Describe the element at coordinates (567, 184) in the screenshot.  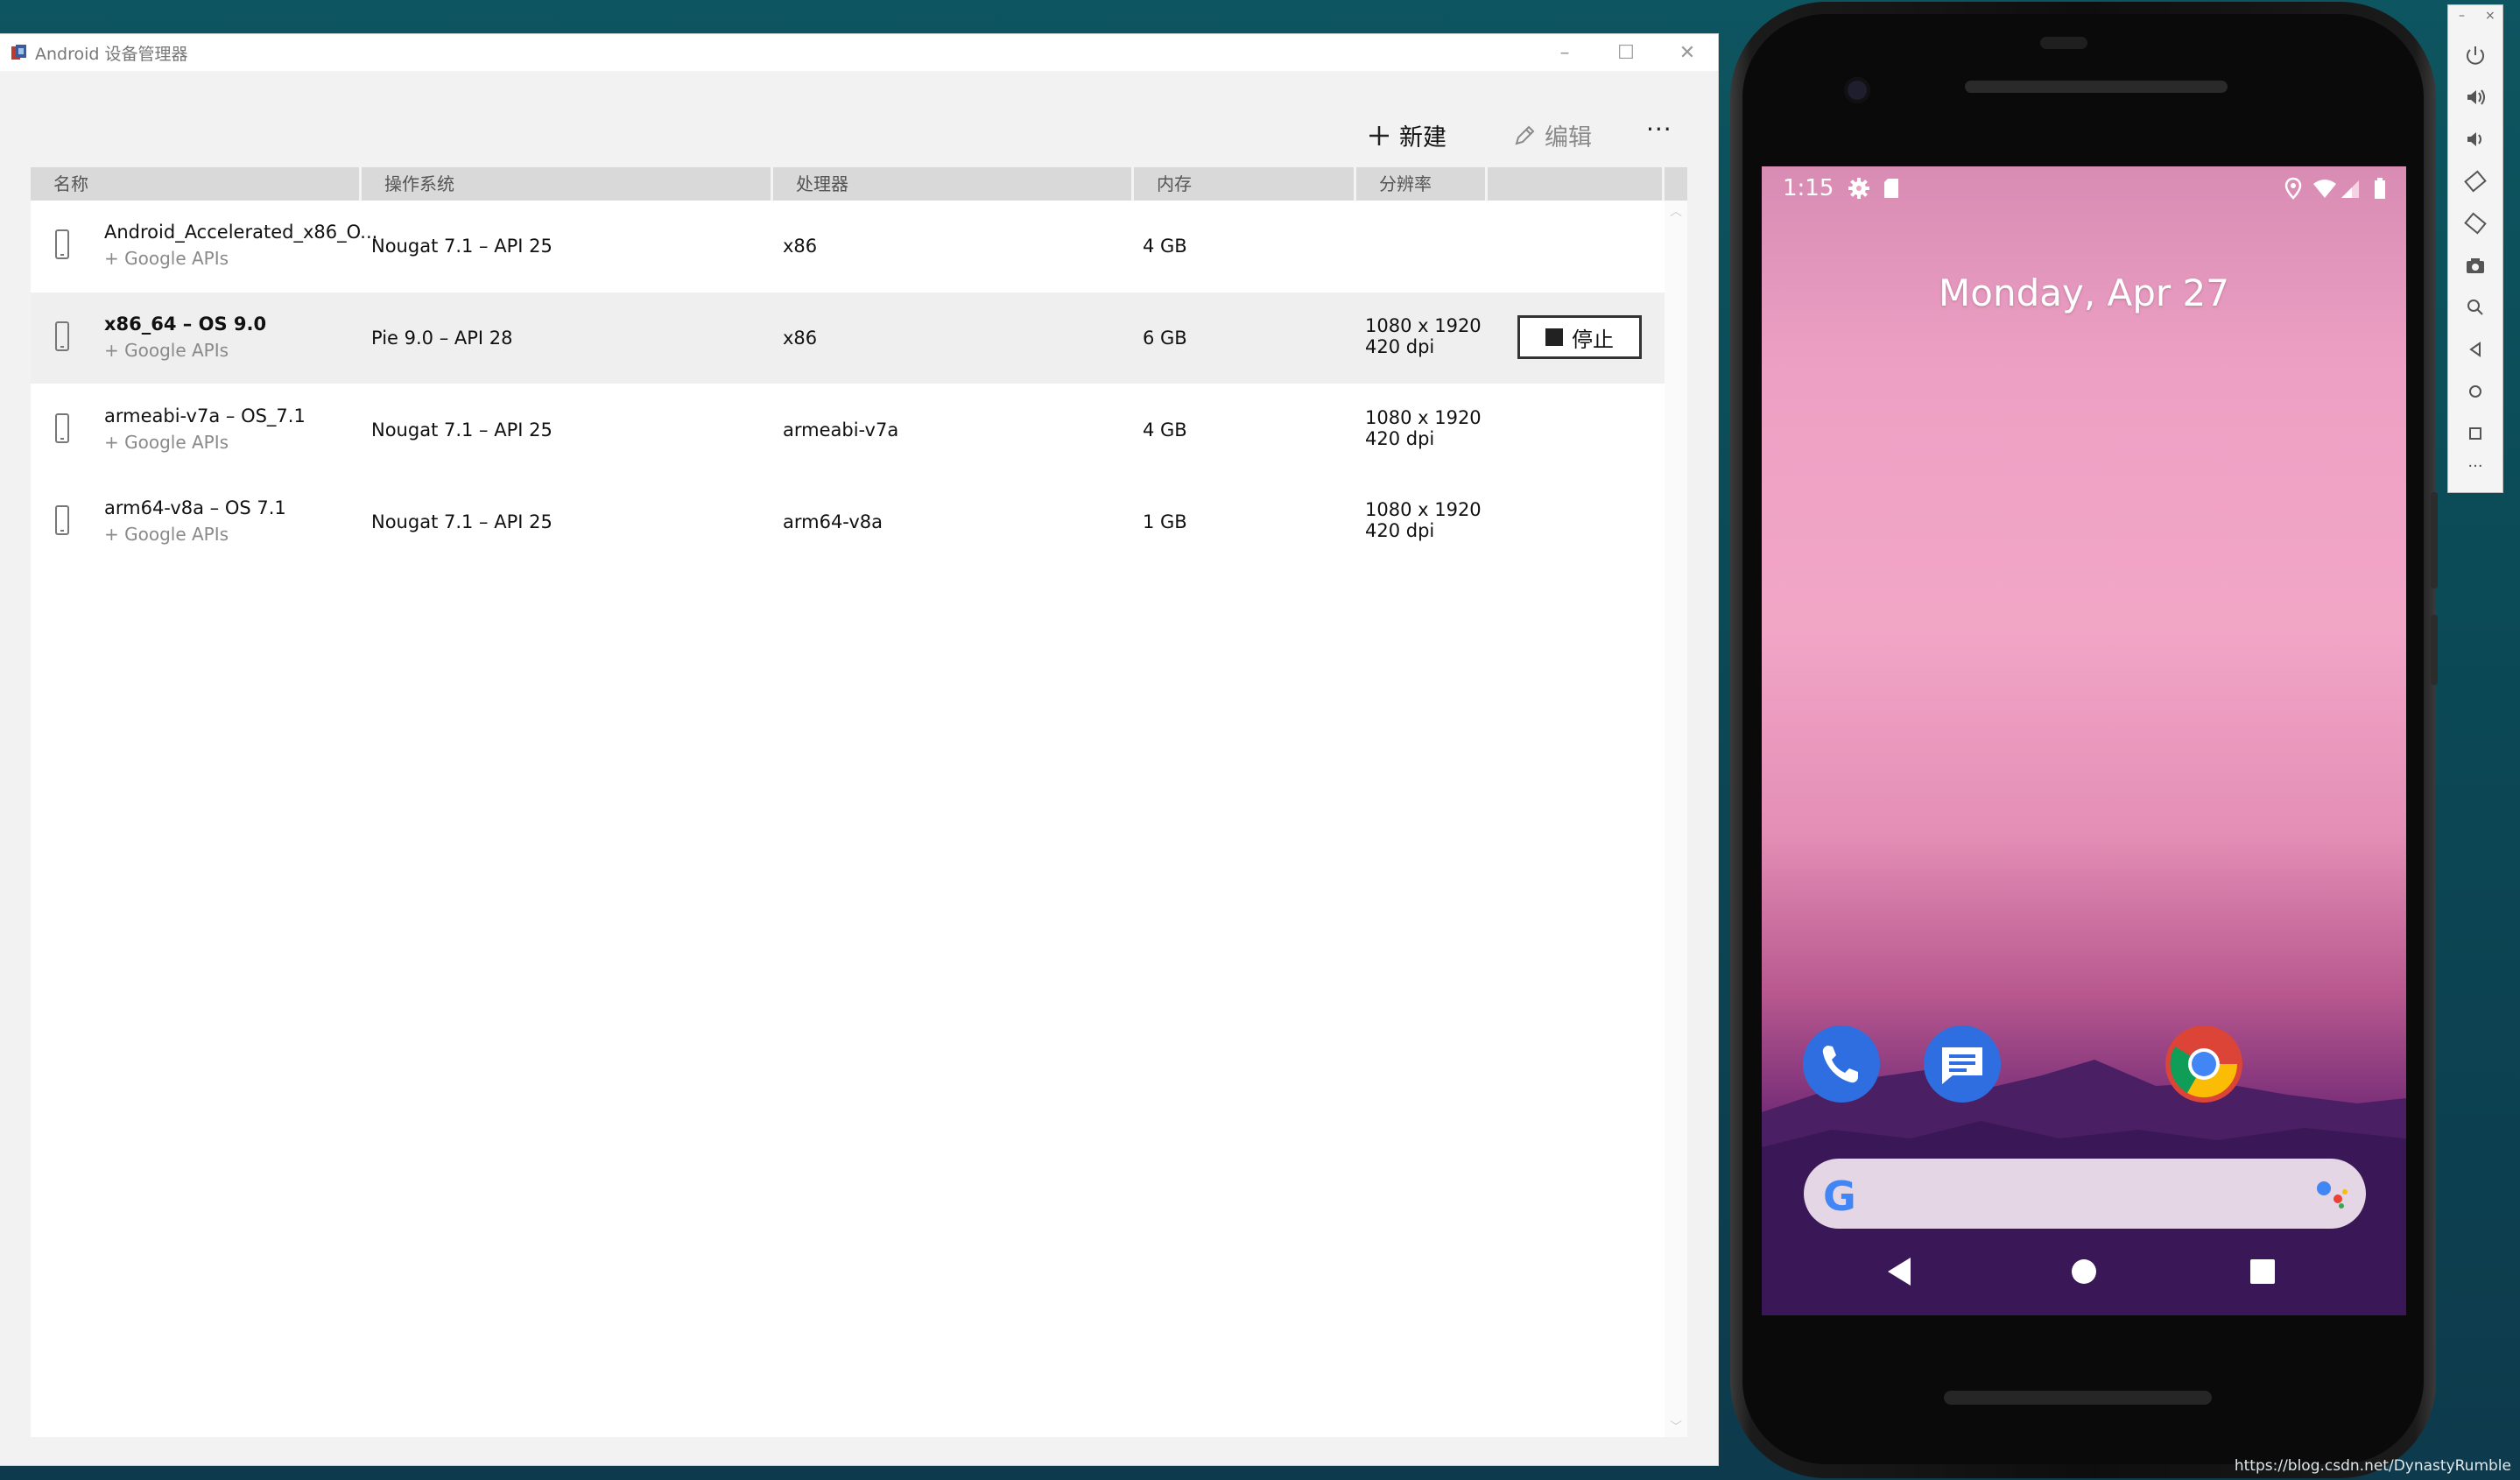
I see `column-header-os: 操作系统` at that location.